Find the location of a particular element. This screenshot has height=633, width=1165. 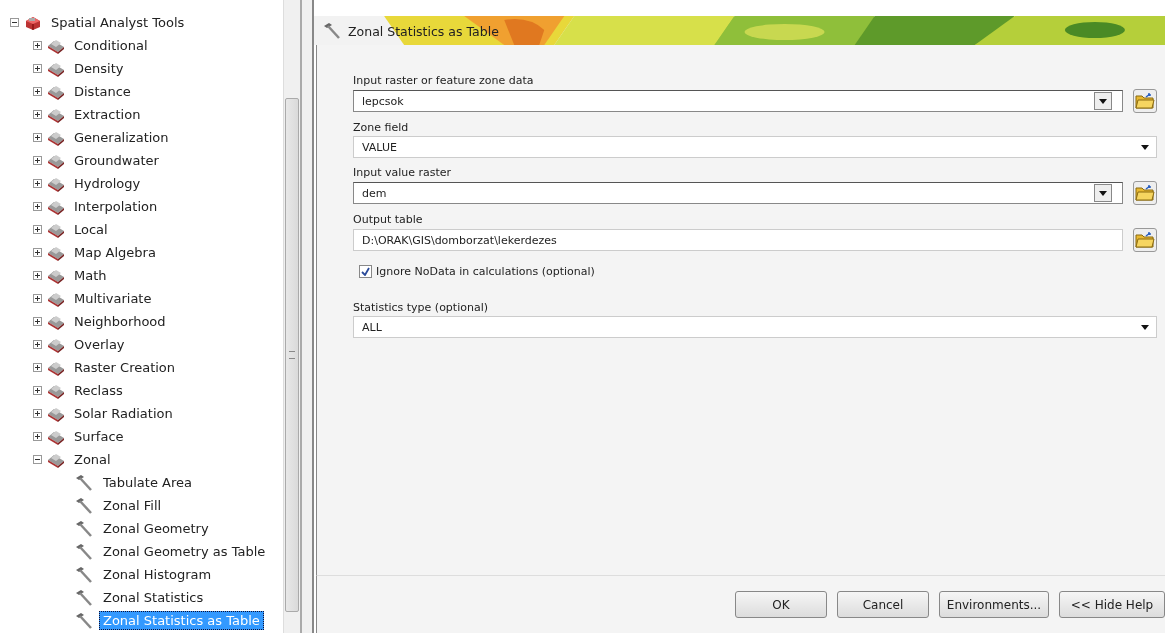

field-label: Input value raster is located at coordinates (403, 172).